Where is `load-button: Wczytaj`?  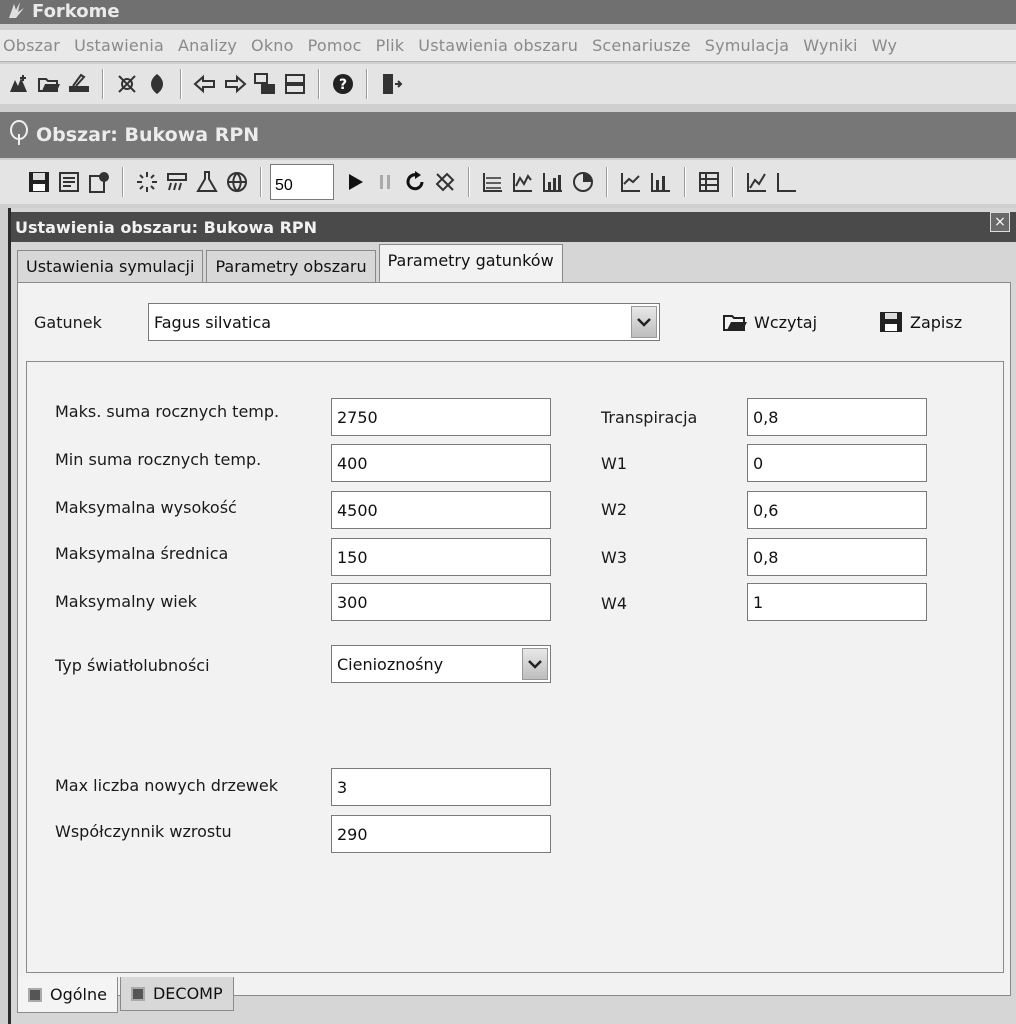 load-button: Wczytaj is located at coordinates (769, 322).